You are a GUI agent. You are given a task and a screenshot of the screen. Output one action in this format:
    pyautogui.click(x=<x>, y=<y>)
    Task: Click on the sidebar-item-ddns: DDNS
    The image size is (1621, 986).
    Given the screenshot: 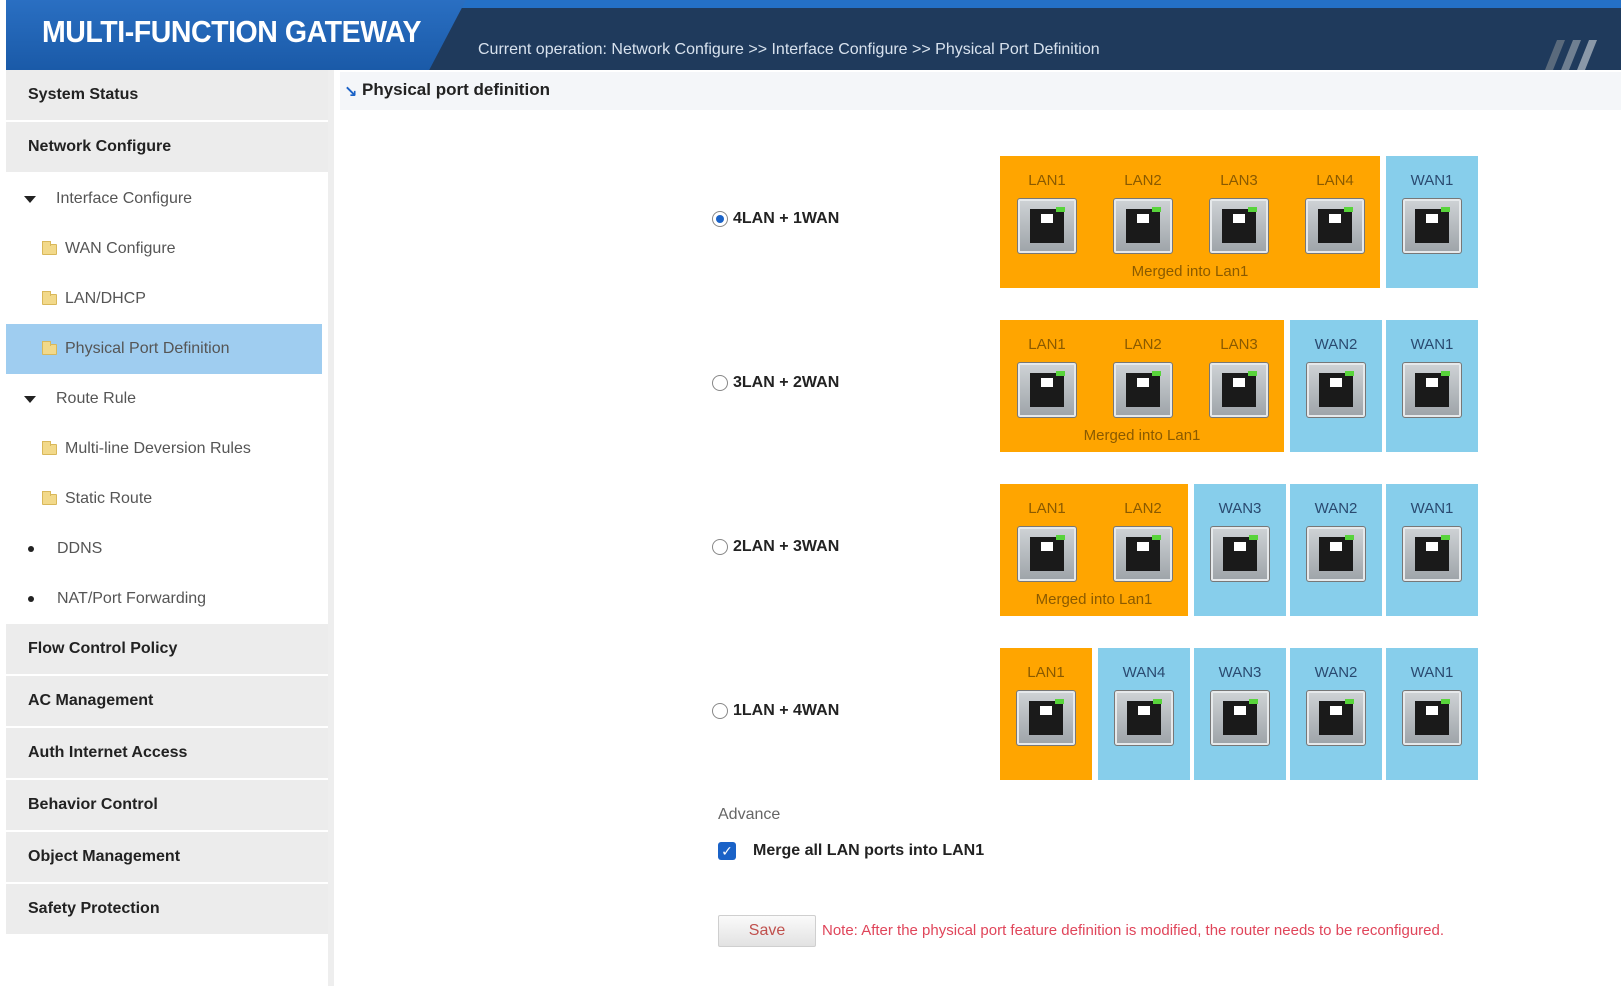 What is the action you would take?
    pyautogui.click(x=167, y=549)
    